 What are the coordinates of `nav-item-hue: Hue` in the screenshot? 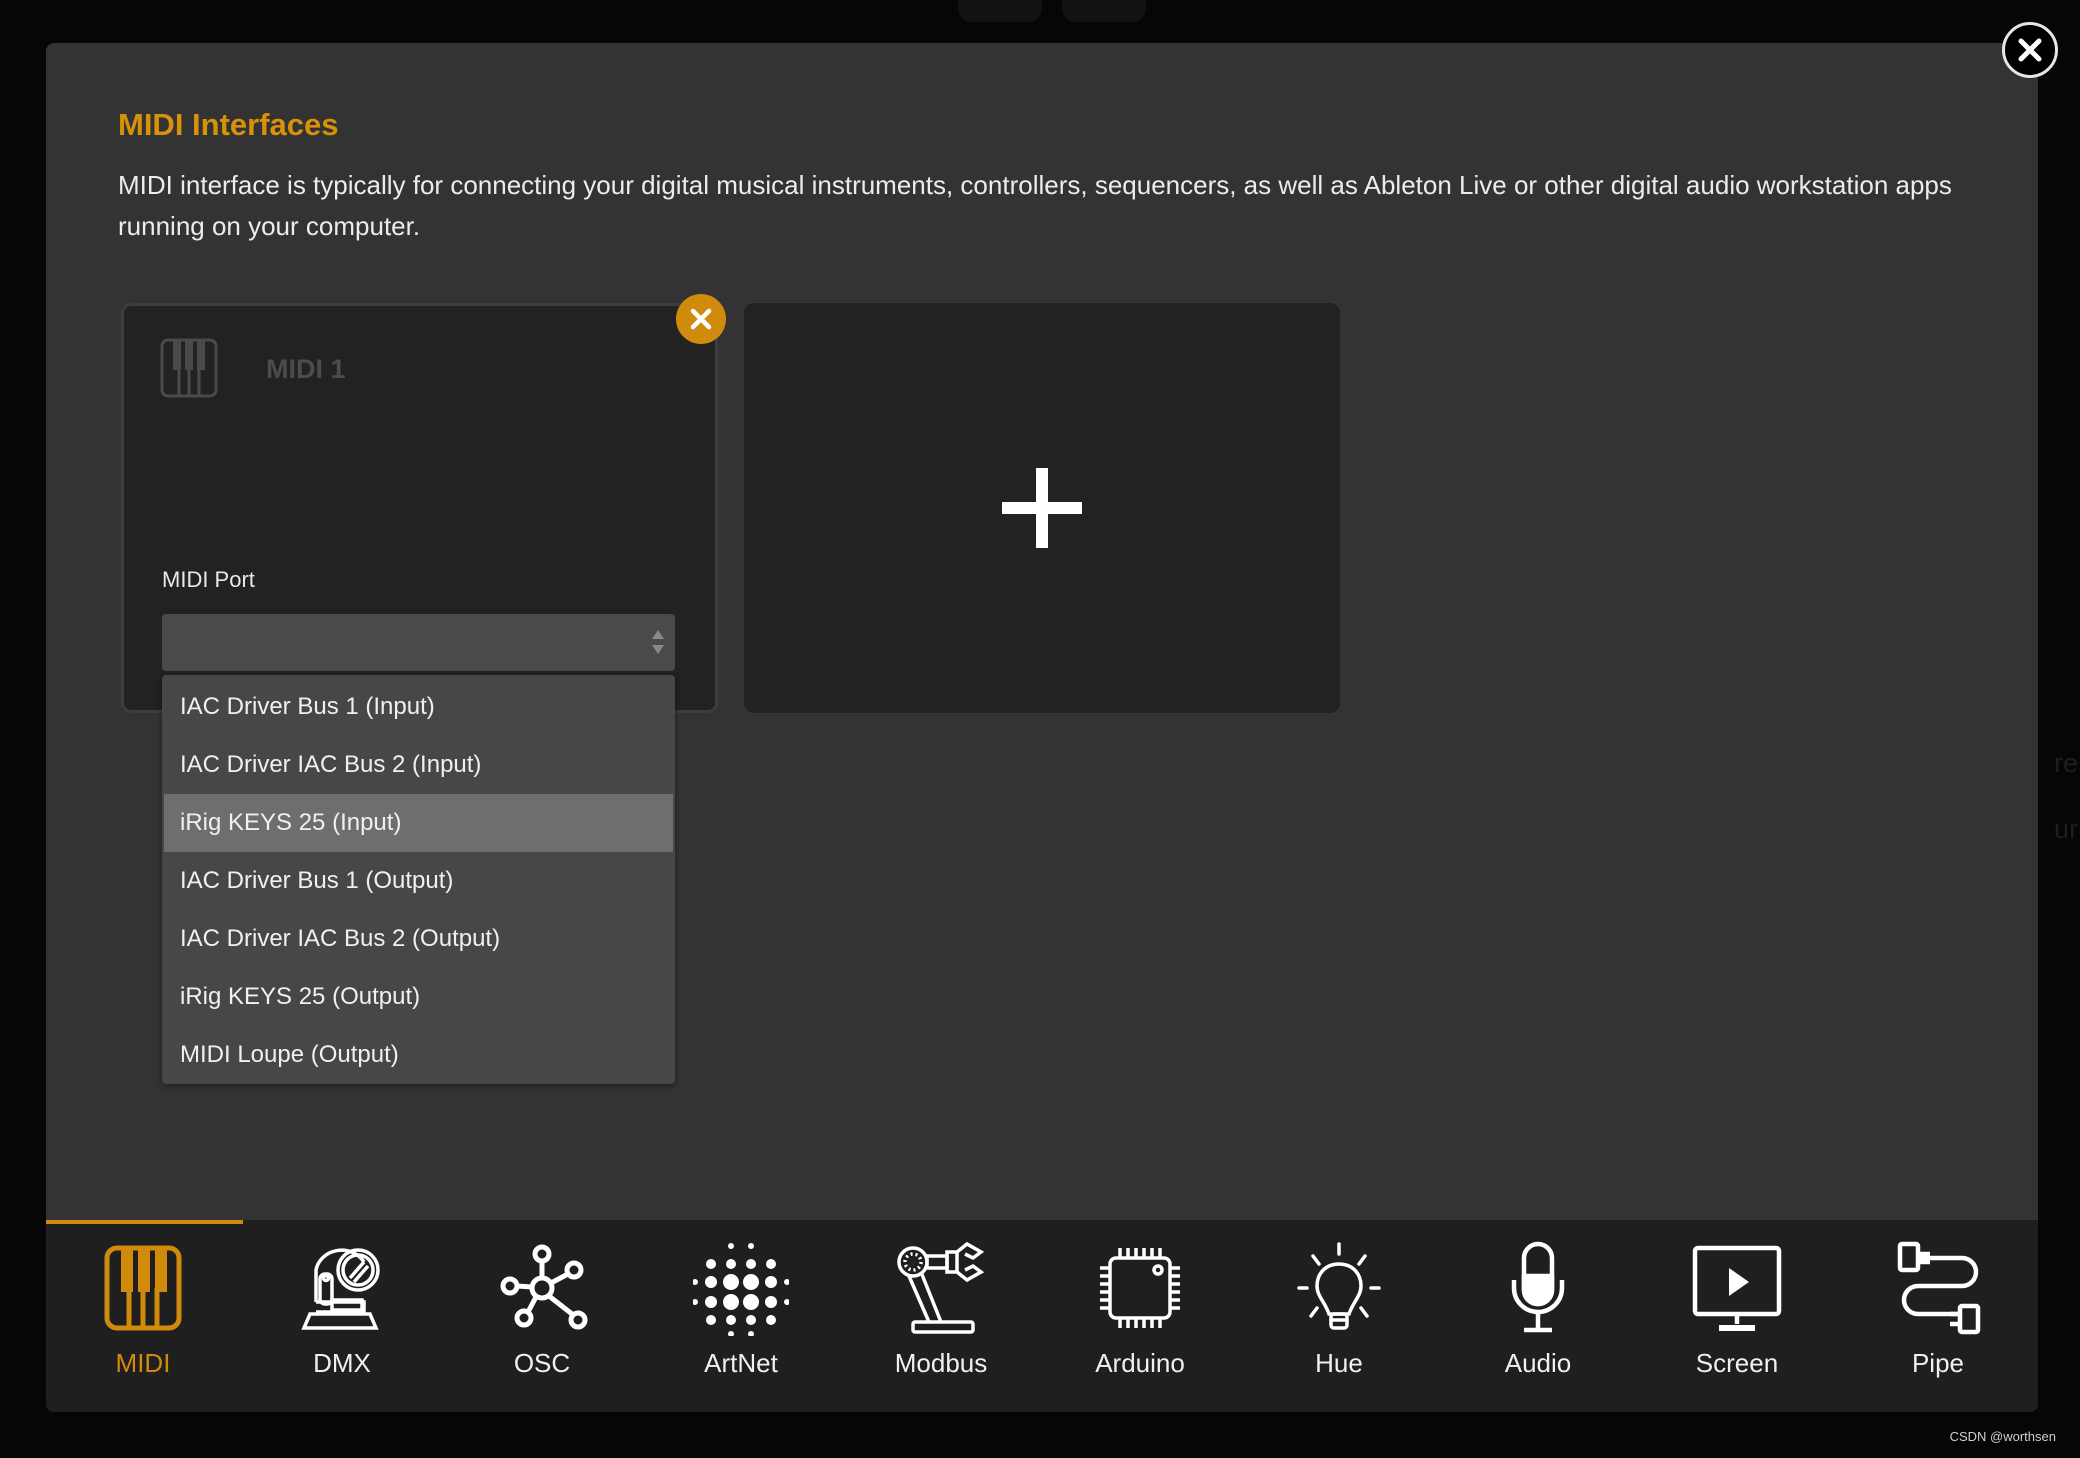 It's located at (1339, 1320).